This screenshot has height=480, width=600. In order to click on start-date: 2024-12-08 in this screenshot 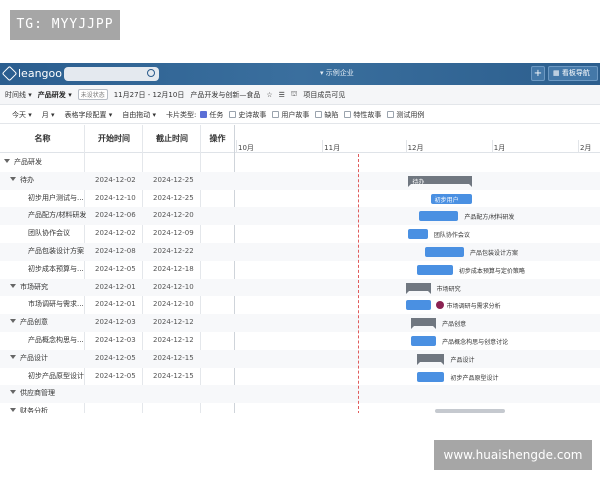, I will do `click(115, 252)`.